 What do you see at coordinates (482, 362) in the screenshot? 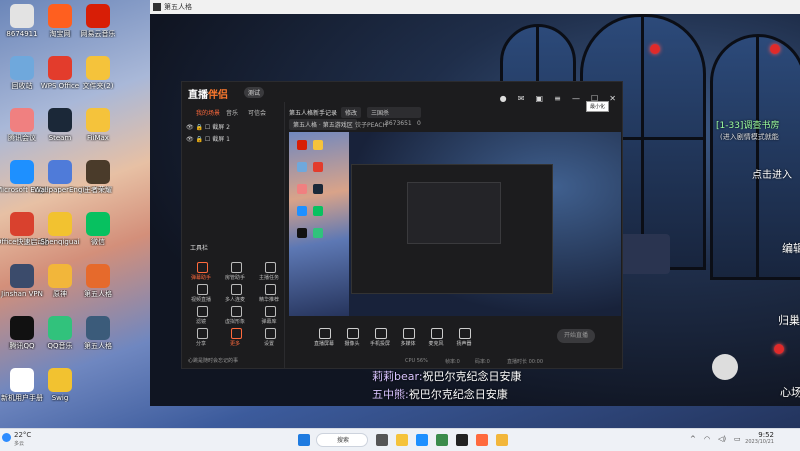
I see `stat-bitrate: 码率:0` at bounding box center [482, 362].